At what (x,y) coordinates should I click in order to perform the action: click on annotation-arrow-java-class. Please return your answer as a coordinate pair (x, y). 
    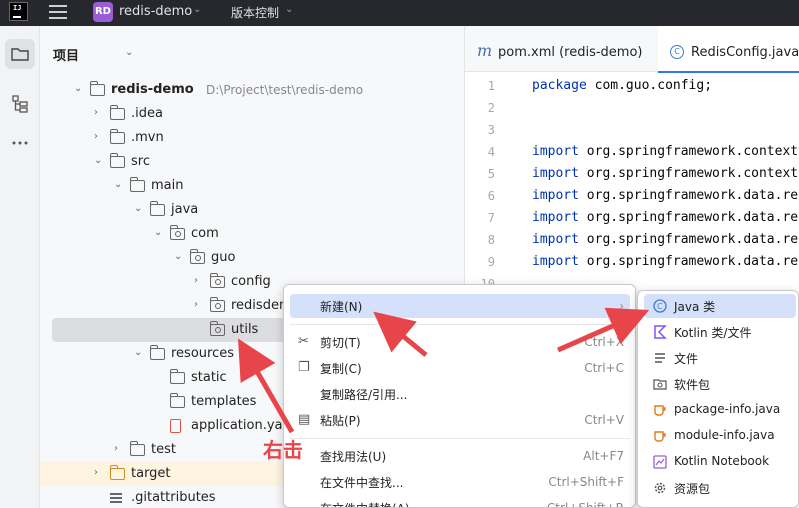
    Looking at the image, I should click on (603, 330).